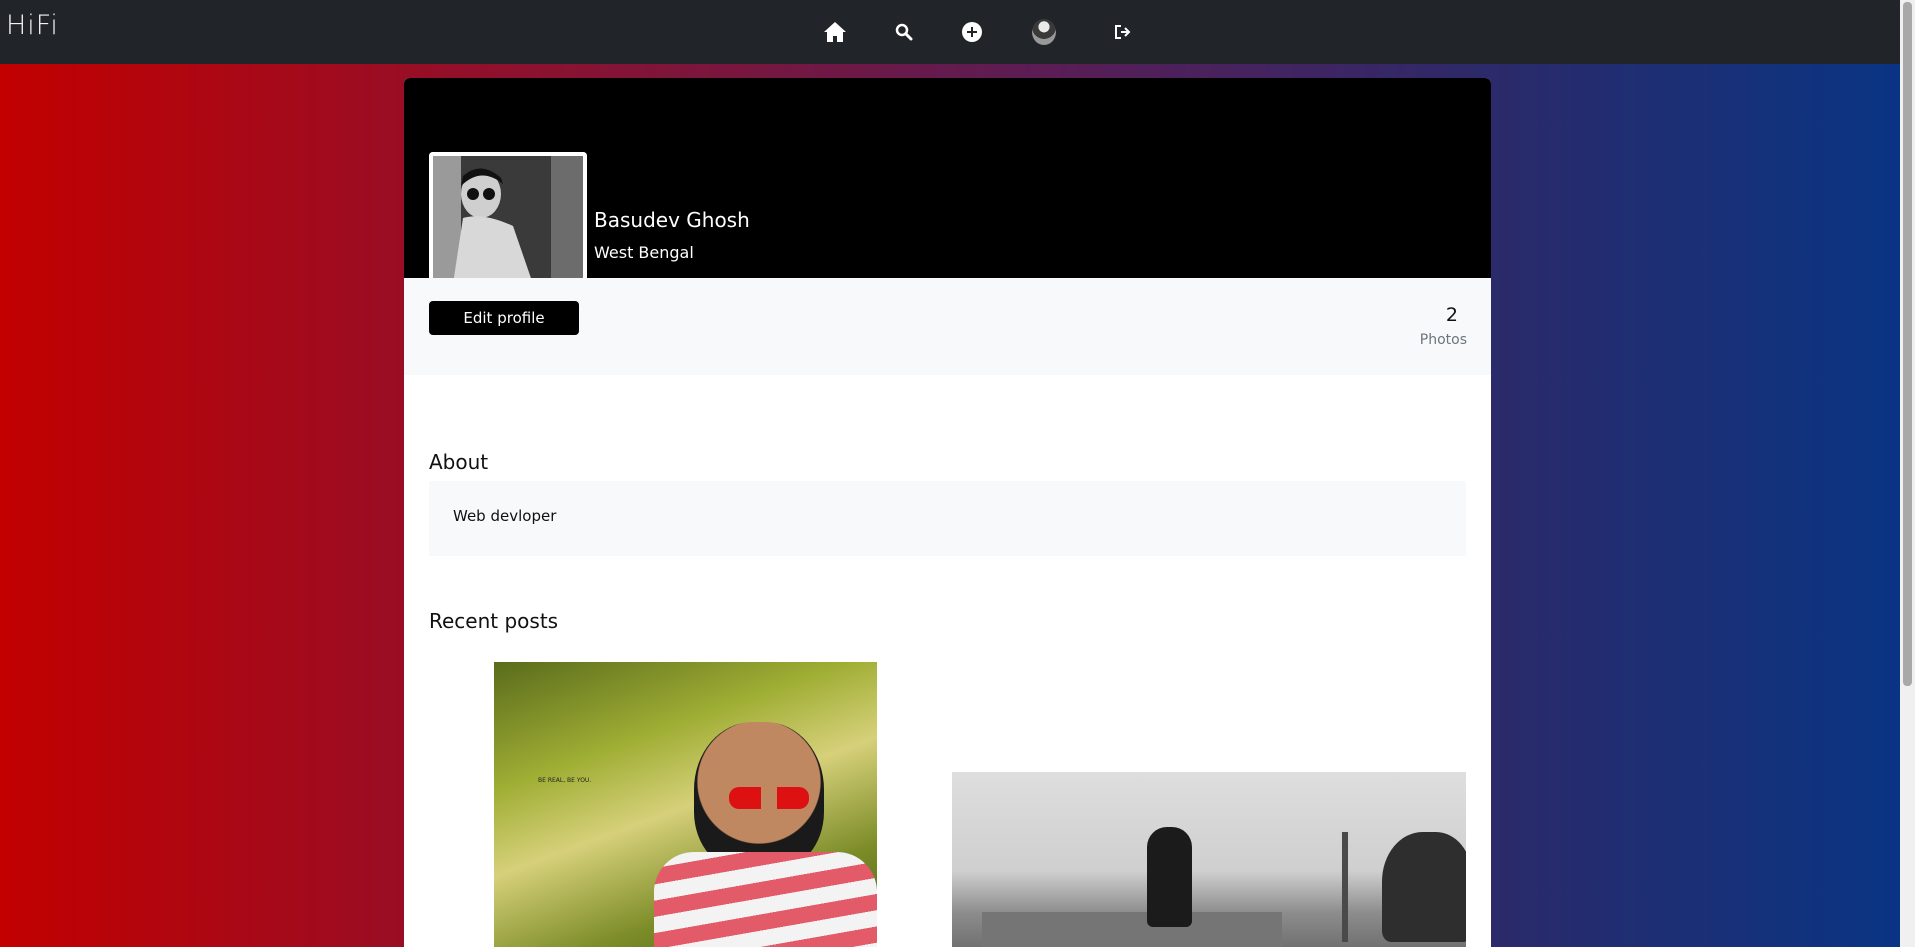 Image resolution: width=1915 pixels, height=947 pixels. I want to click on photo-count: 2, so click(1451, 315).